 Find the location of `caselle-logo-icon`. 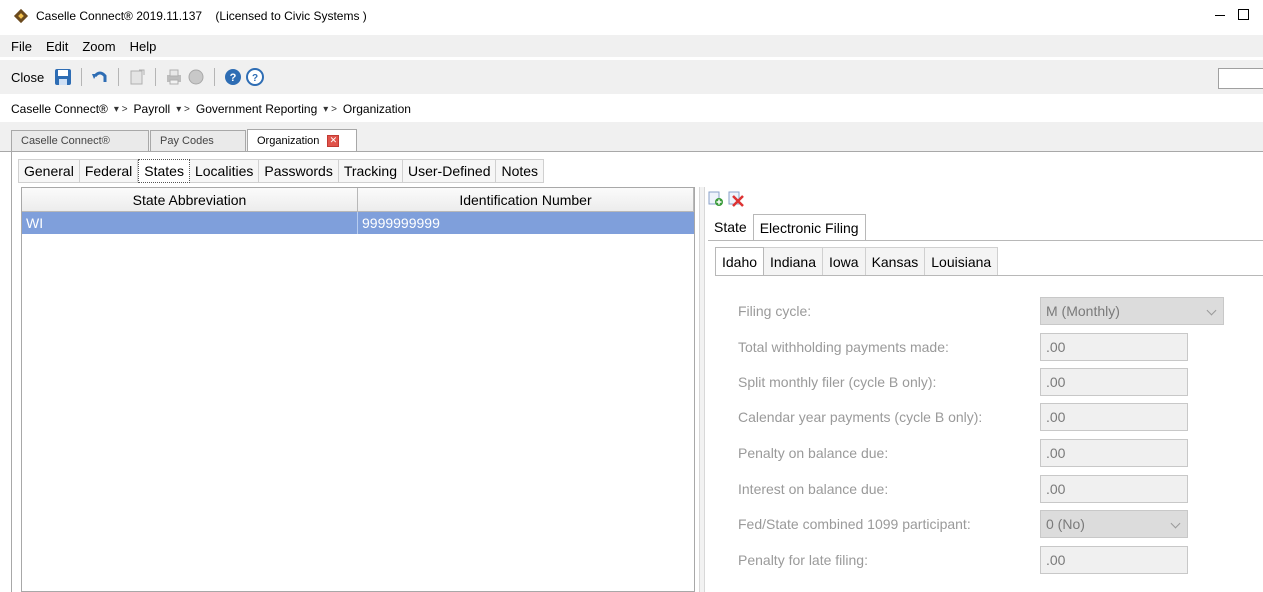

caselle-logo-icon is located at coordinates (21, 16).